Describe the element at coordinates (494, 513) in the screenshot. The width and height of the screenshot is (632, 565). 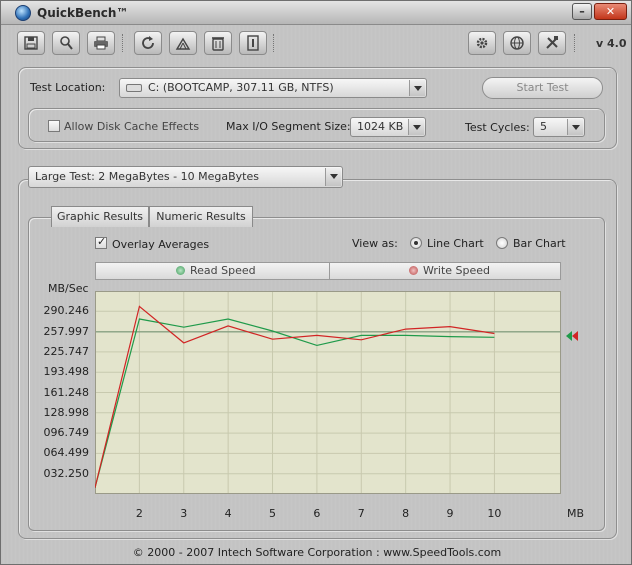
I see `x-tick-label: 10` at that location.